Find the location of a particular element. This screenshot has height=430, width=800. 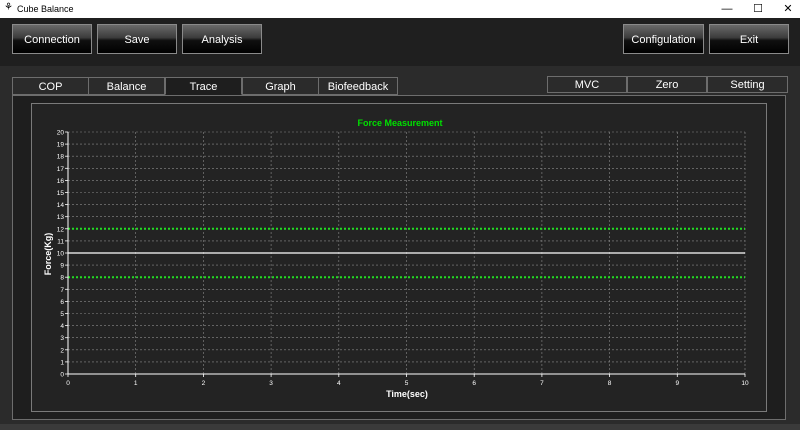

y-tick-label: 3 is located at coordinates (62, 338).